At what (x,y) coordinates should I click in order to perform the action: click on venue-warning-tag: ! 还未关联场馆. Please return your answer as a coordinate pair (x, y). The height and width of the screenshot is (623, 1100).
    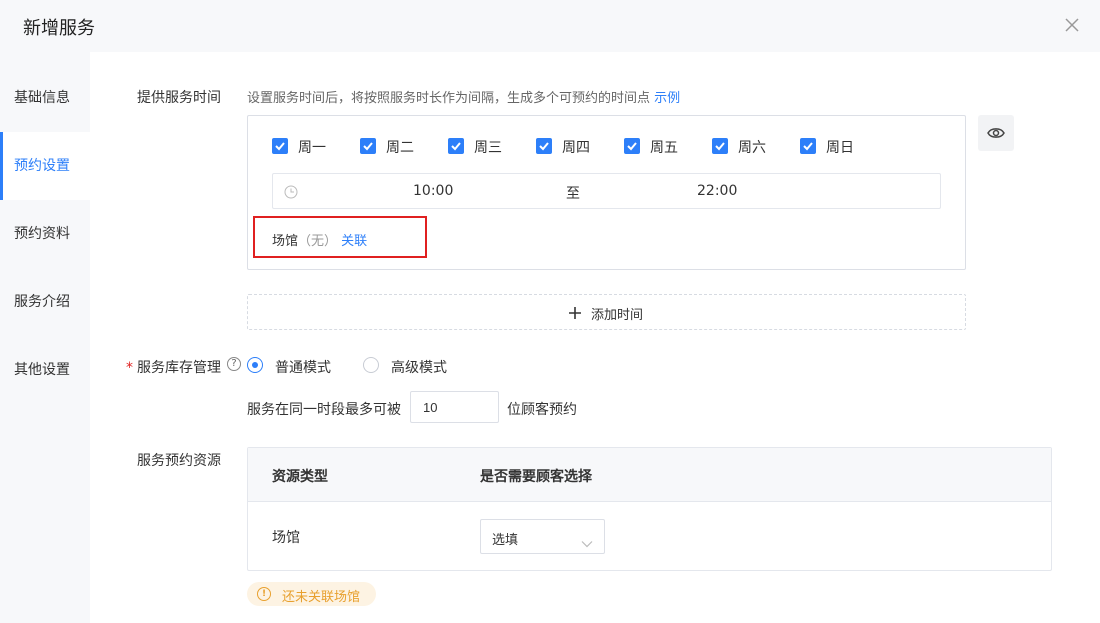
    Looking at the image, I should click on (311, 594).